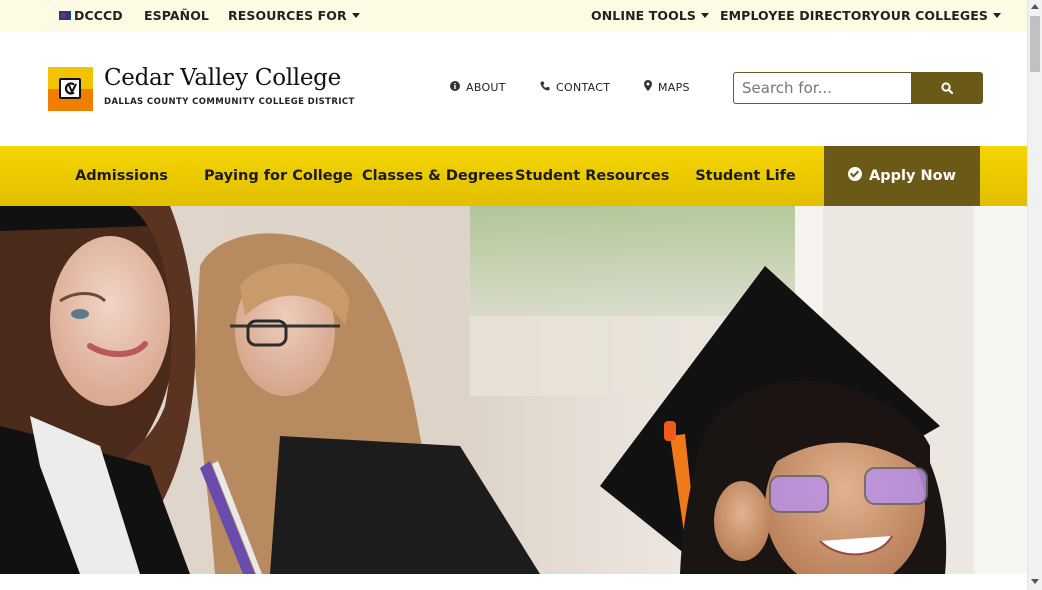  Describe the element at coordinates (583, 87) in the screenshot. I see `contact-label: CONTACT` at that location.